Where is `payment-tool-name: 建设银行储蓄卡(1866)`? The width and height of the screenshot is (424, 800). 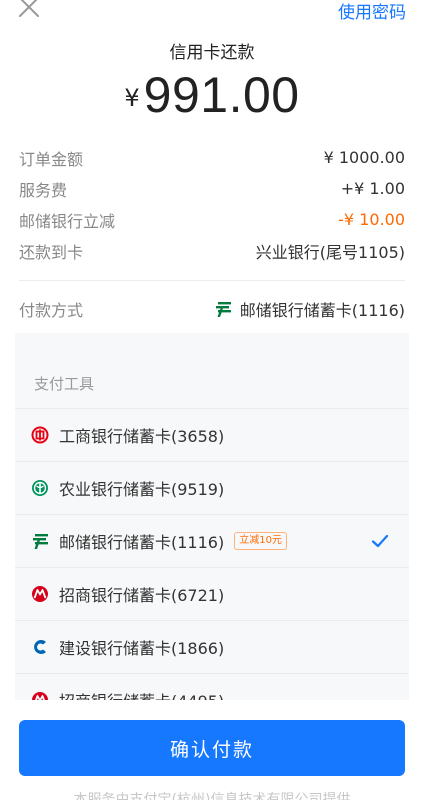
payment-tool-name: 建设银行储蓄卡(1866) is located at coordinates (142, 648).